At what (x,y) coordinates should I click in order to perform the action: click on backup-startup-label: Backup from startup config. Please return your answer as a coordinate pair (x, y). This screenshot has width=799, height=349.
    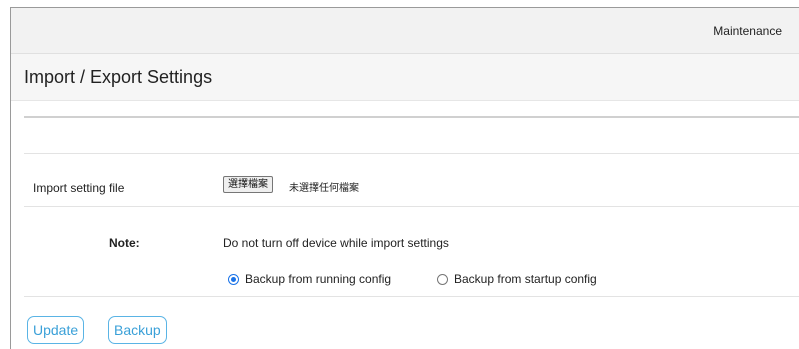
    Looking at the image, I should click on (525, 279).